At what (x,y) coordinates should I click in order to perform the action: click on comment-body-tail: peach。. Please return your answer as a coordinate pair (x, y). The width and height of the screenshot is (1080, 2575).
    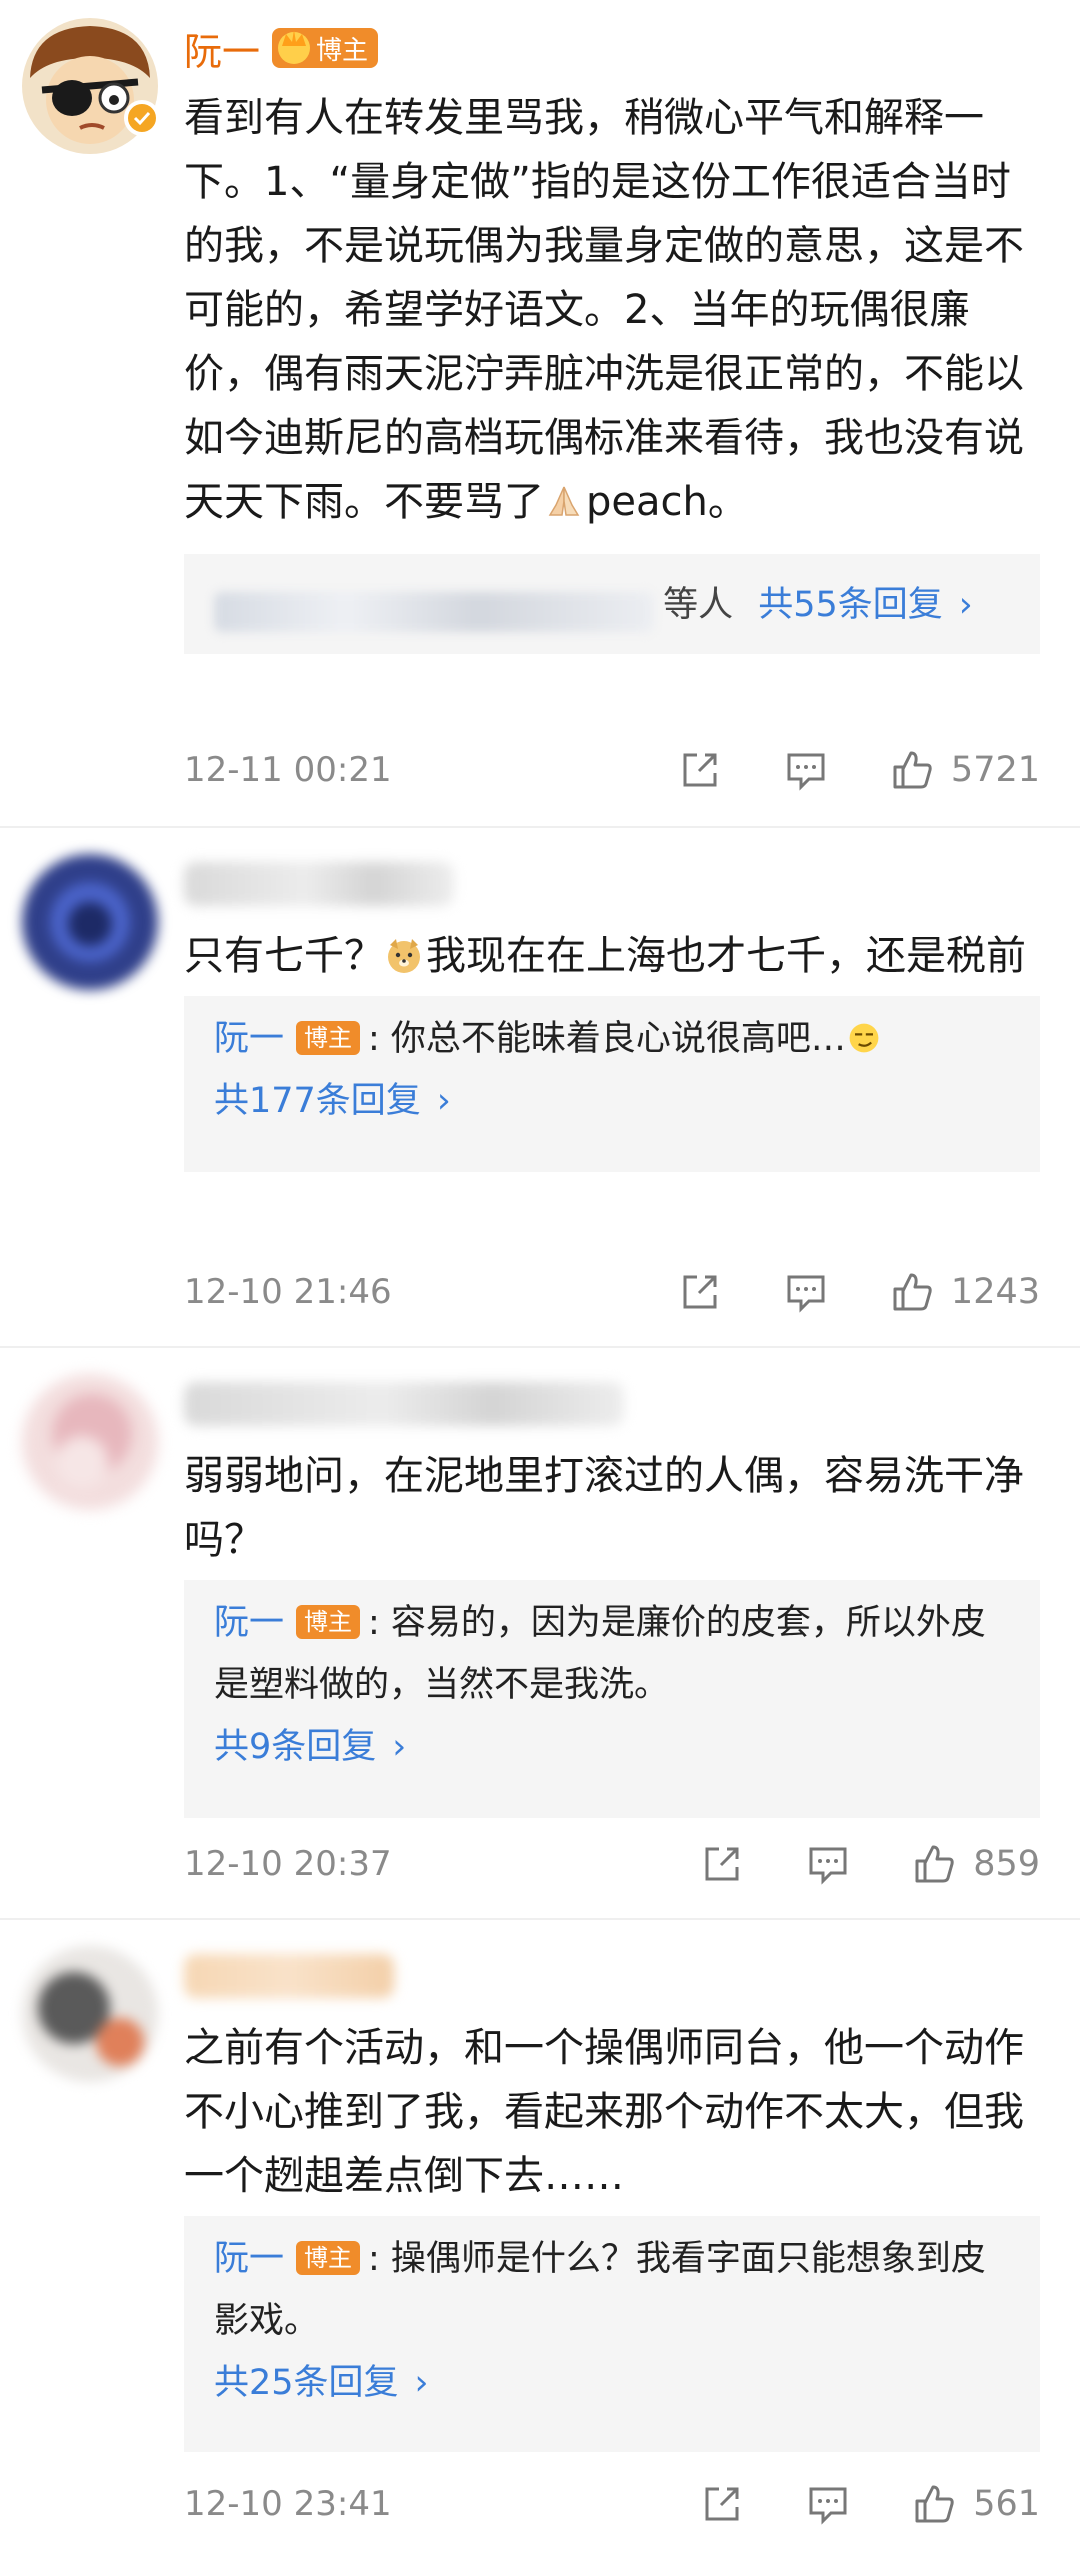
    Looking at the image, I should click on (667, 502).